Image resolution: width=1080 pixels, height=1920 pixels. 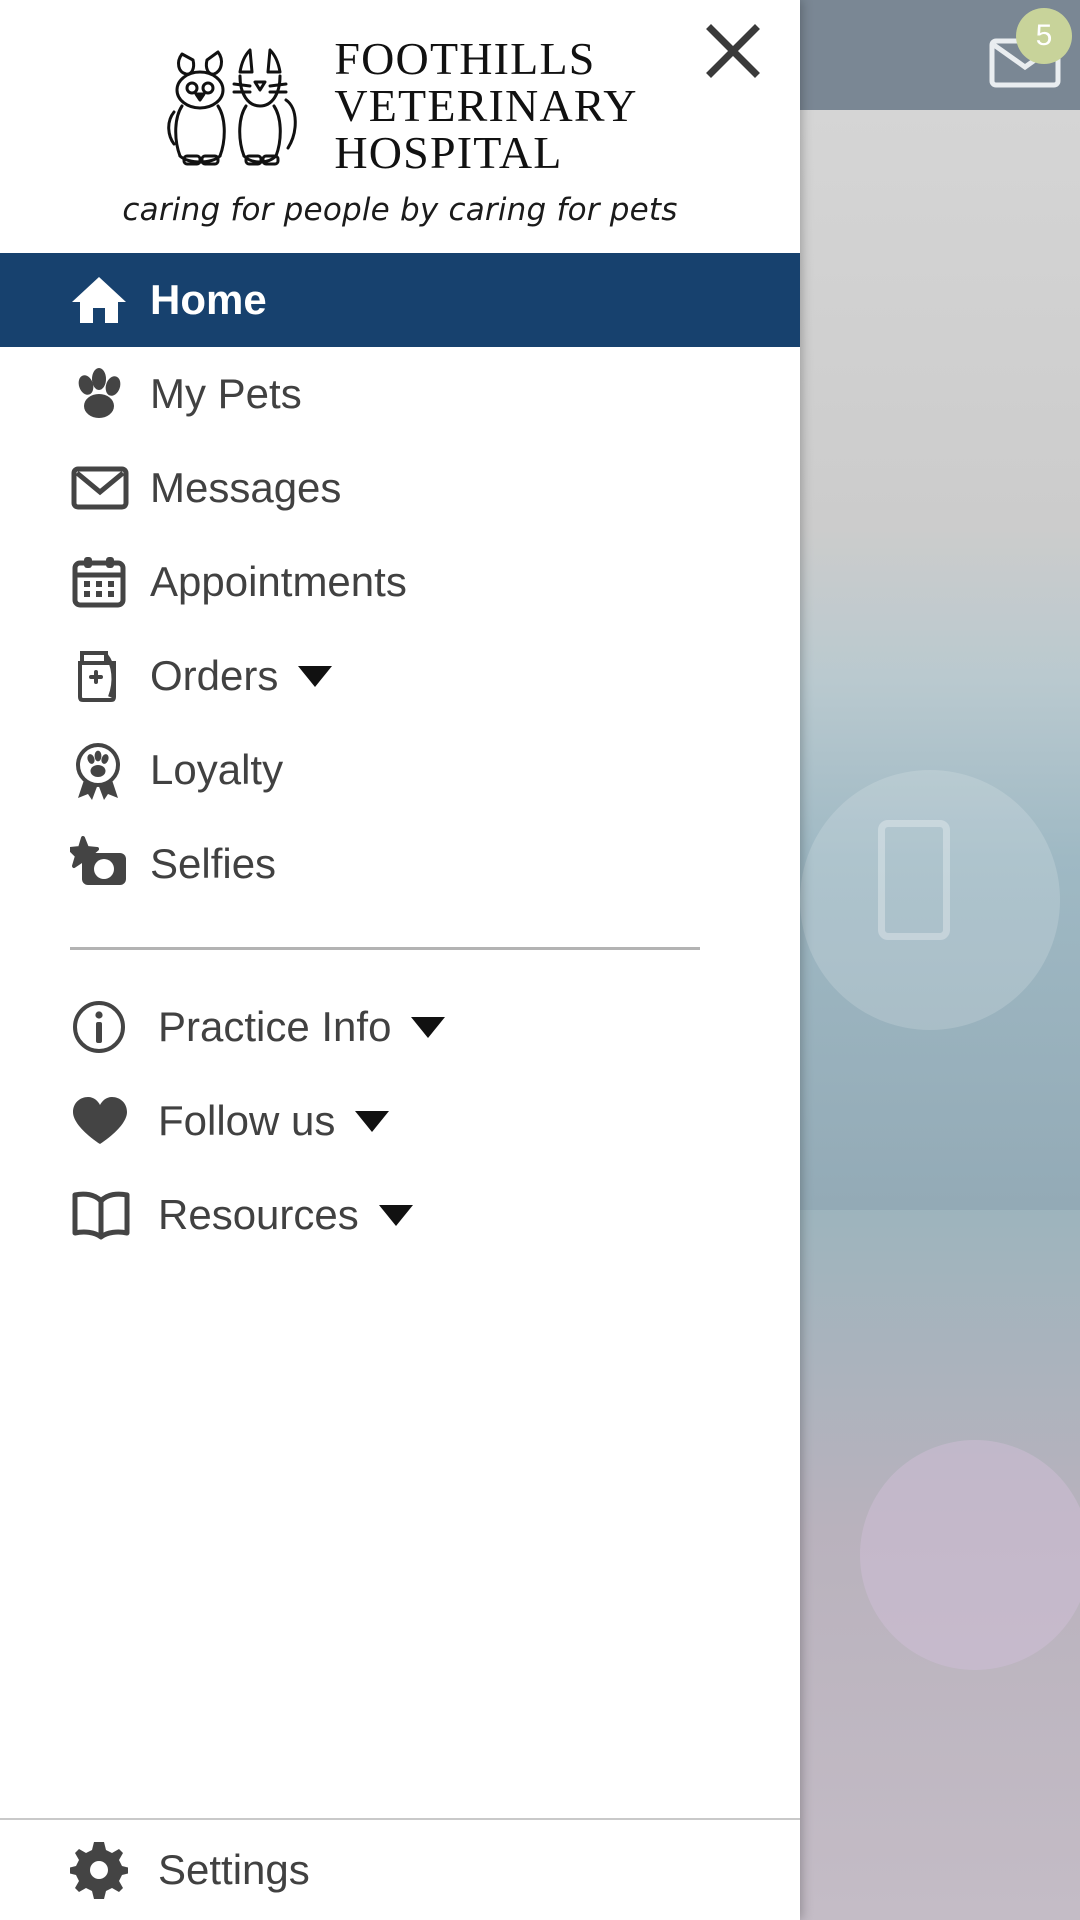 I want to click on close-icon, so click(x=733, y=51).